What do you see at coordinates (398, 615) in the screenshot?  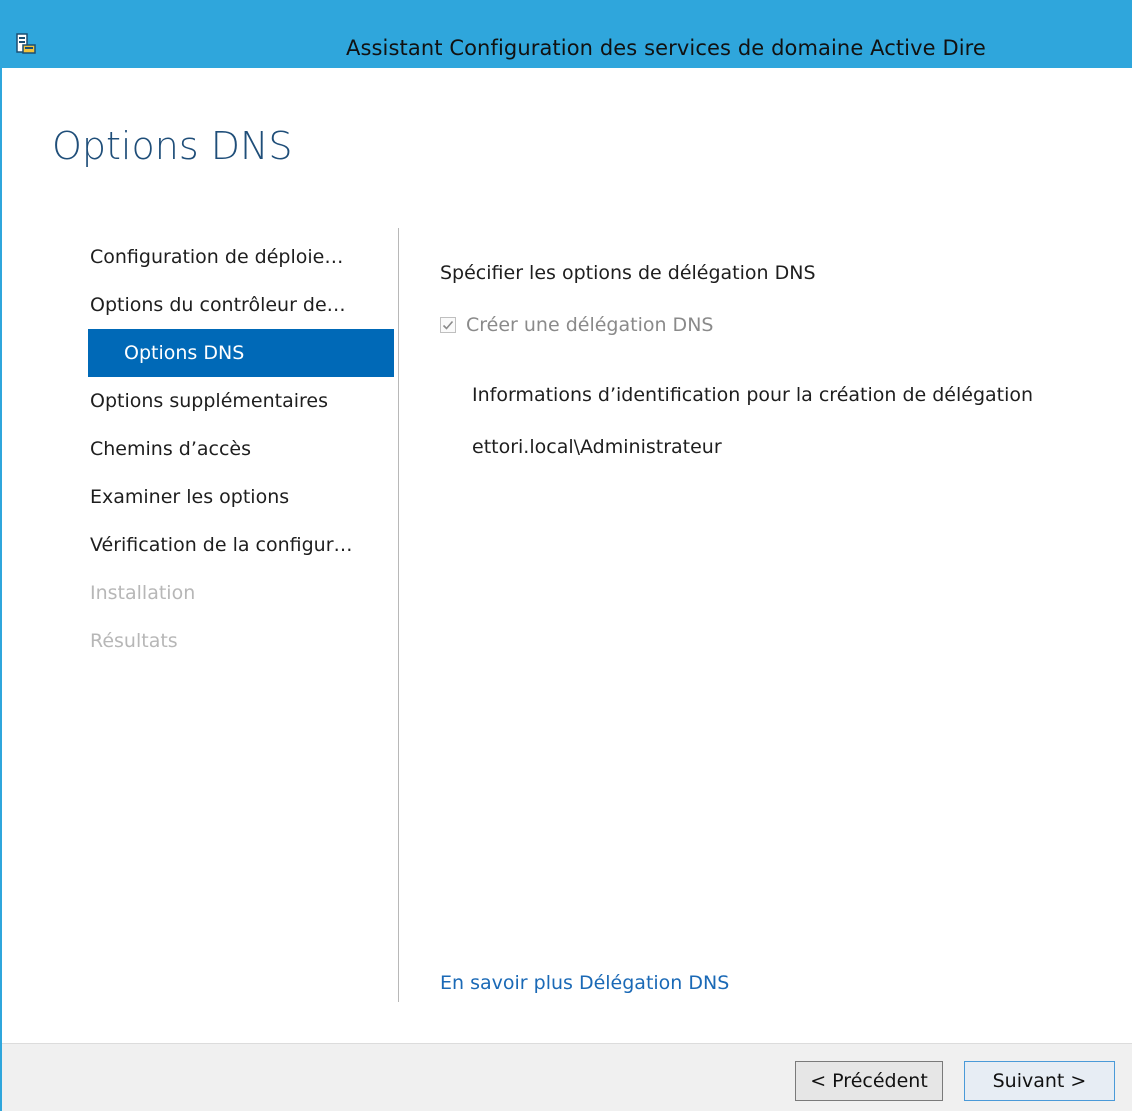 I see `nav-divider` at bounding box center [398, 615].